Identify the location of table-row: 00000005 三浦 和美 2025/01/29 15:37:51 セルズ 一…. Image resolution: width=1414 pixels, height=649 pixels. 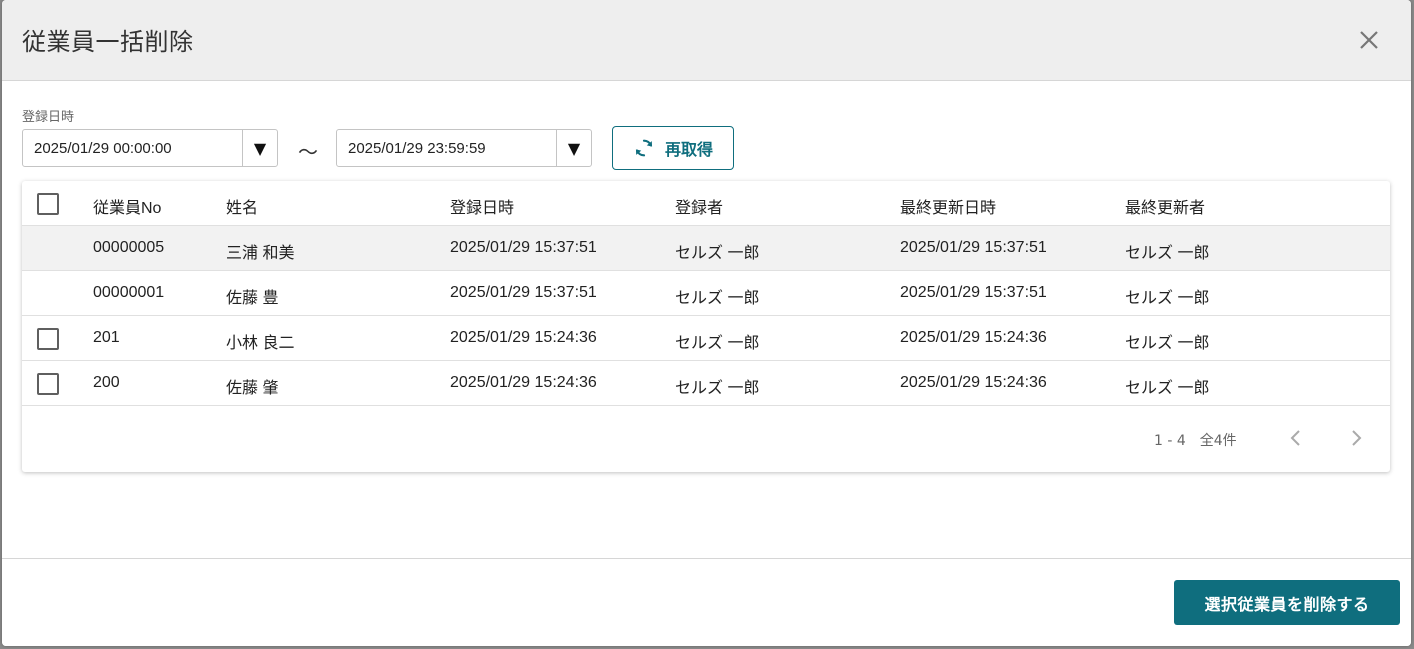
(706, 248).